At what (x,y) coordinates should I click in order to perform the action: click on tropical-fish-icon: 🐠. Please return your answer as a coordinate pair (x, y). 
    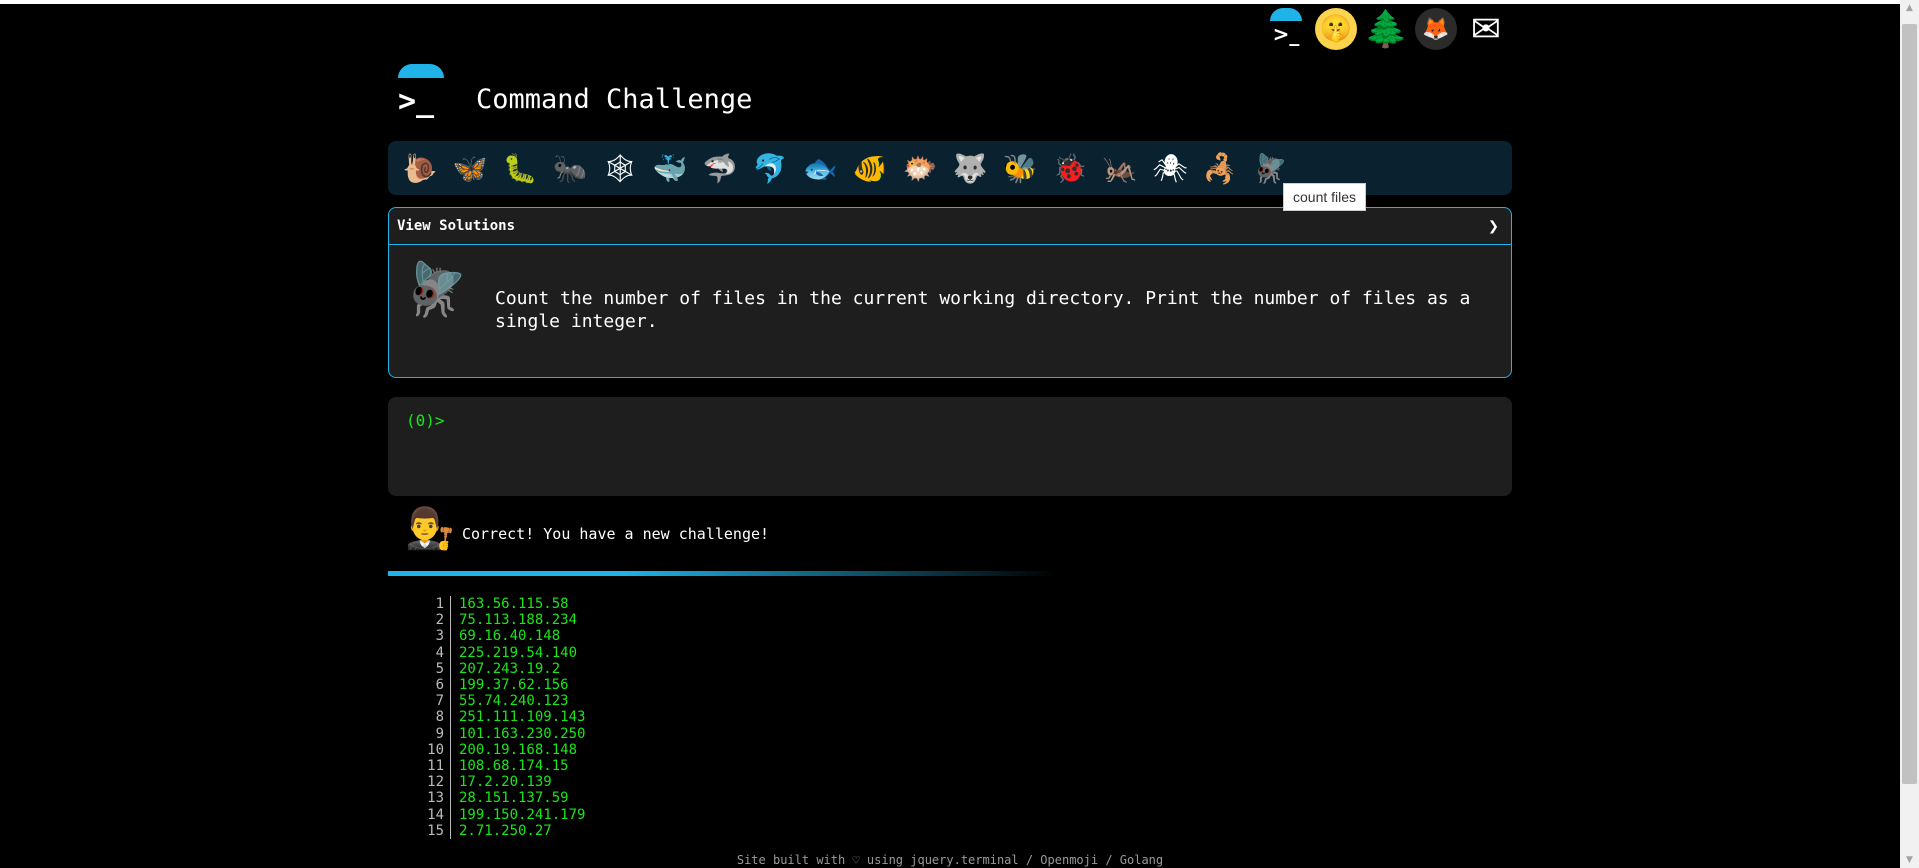
    Looking at the image, I should click on (870, 168).